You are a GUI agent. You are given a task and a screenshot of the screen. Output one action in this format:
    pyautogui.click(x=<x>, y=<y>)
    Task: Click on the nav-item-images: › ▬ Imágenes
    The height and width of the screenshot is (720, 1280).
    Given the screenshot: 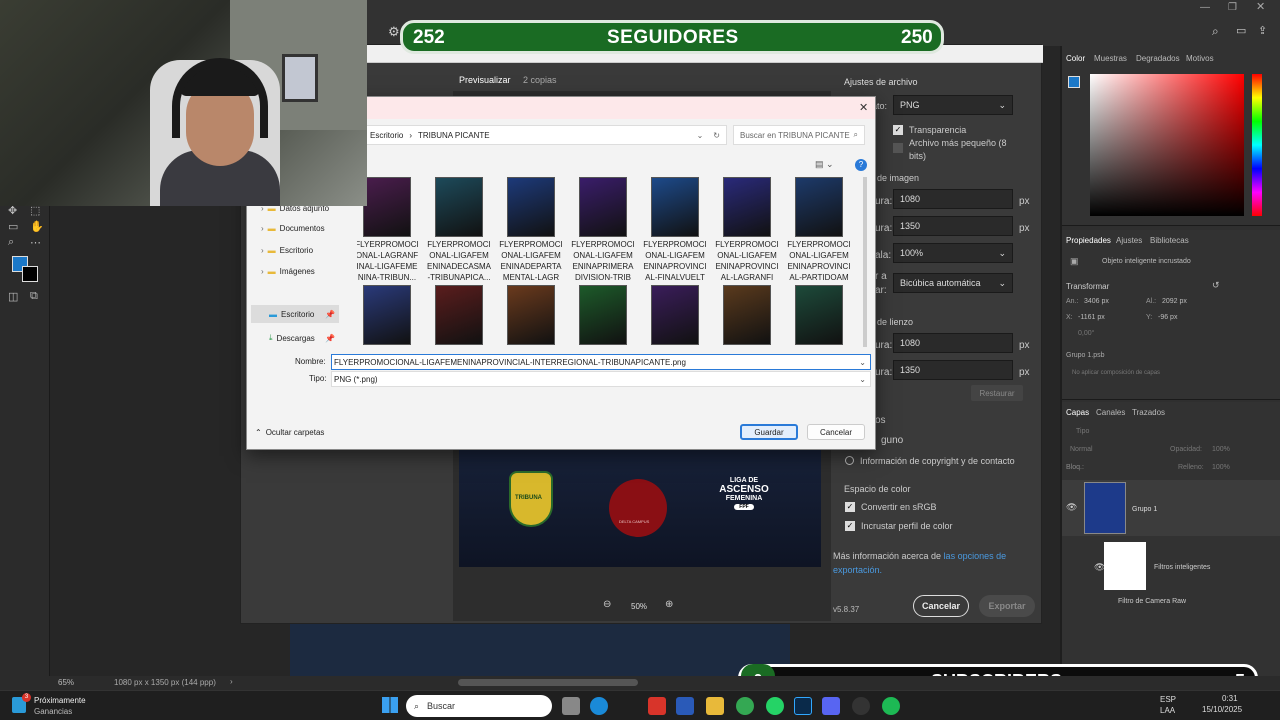 What is the action you would take?
    pyautogui.click(x=301, y=271)
    